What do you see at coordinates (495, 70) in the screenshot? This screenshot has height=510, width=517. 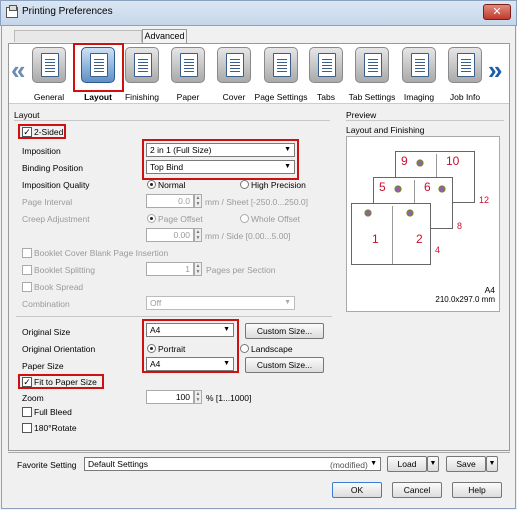 I see `ribbon-next-arrow-icon: »` at bounding box center [495, 70].